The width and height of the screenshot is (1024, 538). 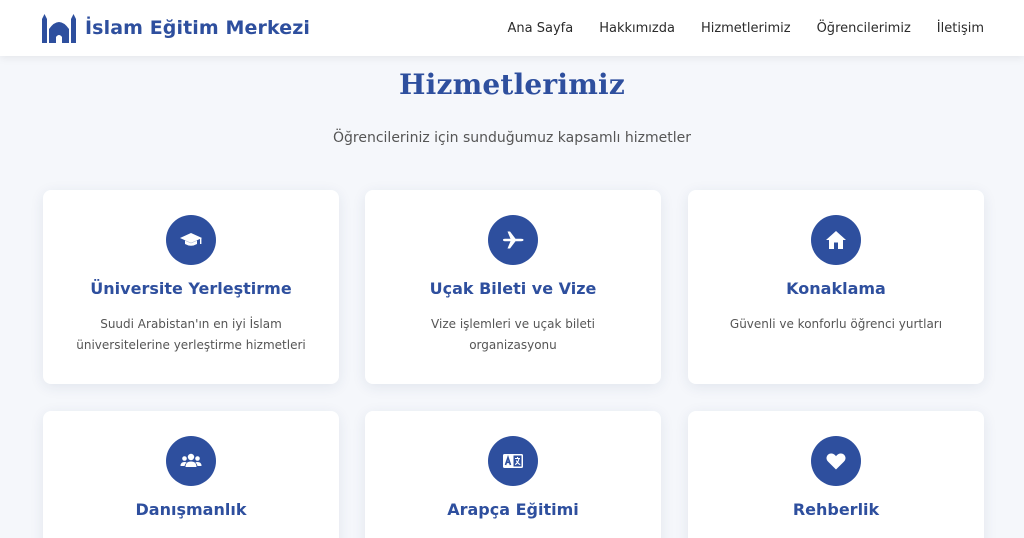 What do you see at coordinates (513, 509) in the screenshot?
I see `service-title: Arapça Eğitimi` at bounding box center [513, 509].